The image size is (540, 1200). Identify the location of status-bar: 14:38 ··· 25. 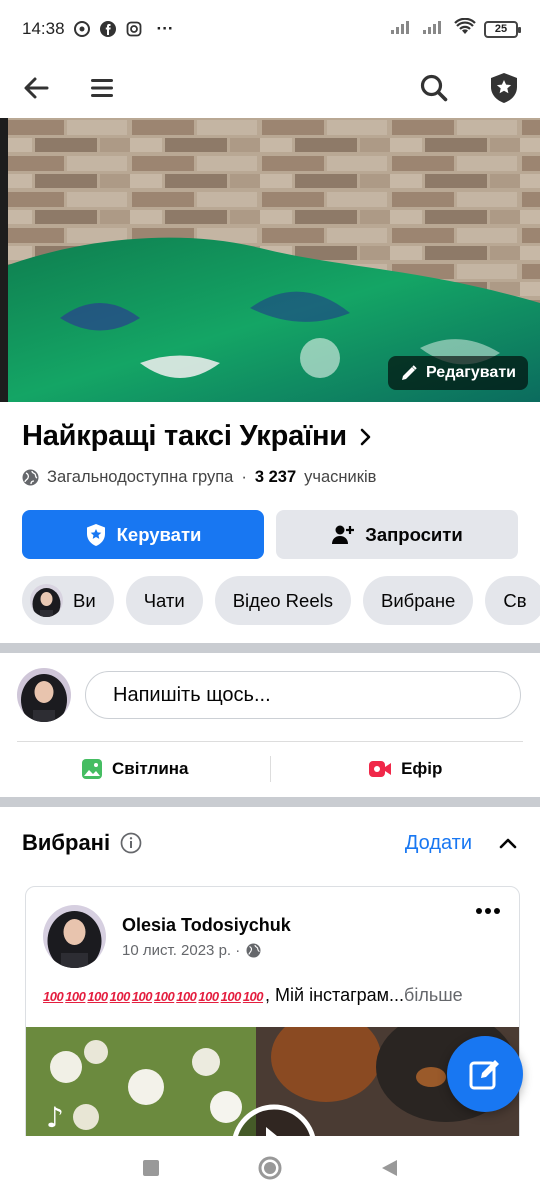
(270, 29).